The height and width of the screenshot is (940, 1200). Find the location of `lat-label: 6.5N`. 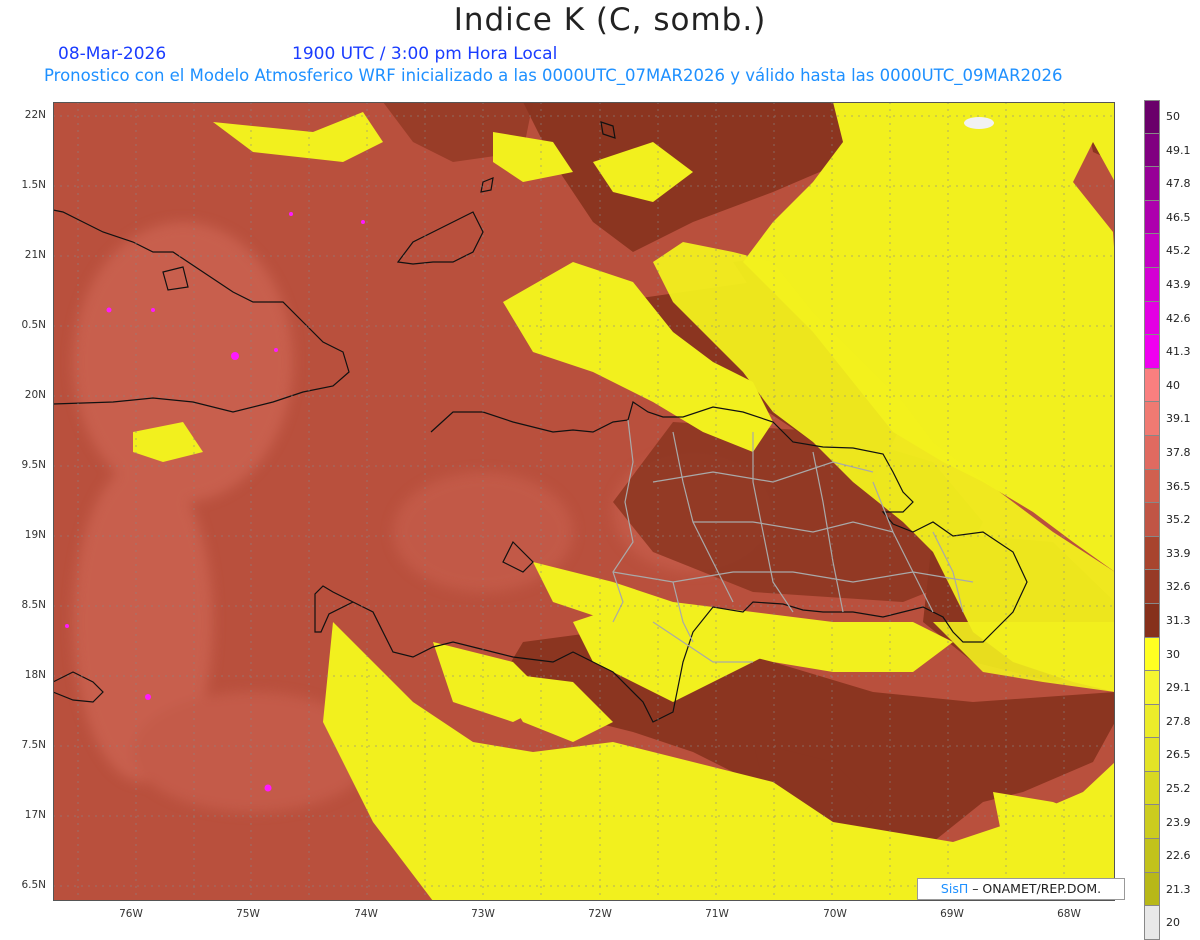

lat-label: 6.5N is located at coordinates (33, 885).